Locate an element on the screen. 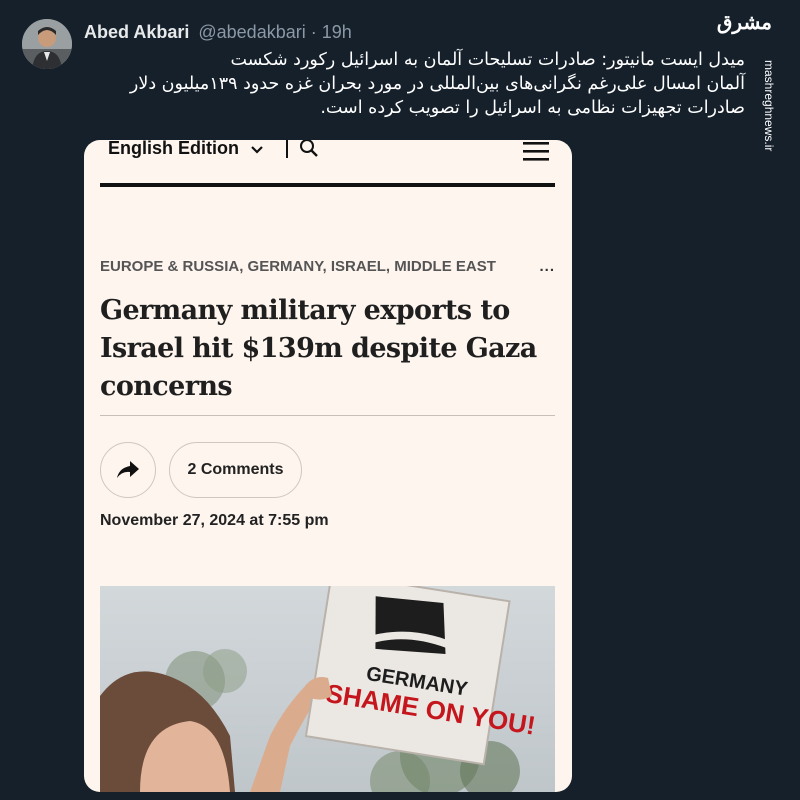 This screenshot has height=800, width=800. header-rule is located at coordinates (327, 185).